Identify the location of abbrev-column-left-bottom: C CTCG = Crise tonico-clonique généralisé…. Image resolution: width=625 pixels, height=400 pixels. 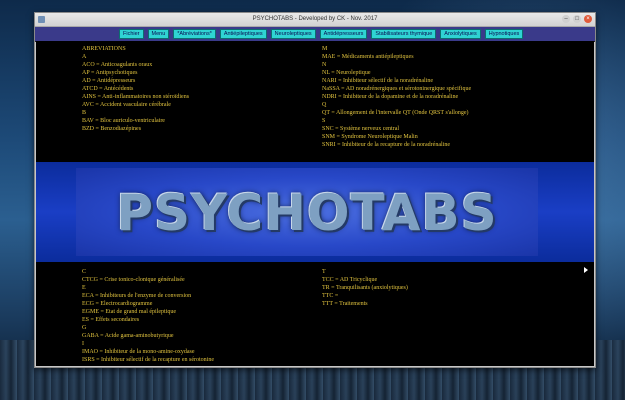
(148, 316).